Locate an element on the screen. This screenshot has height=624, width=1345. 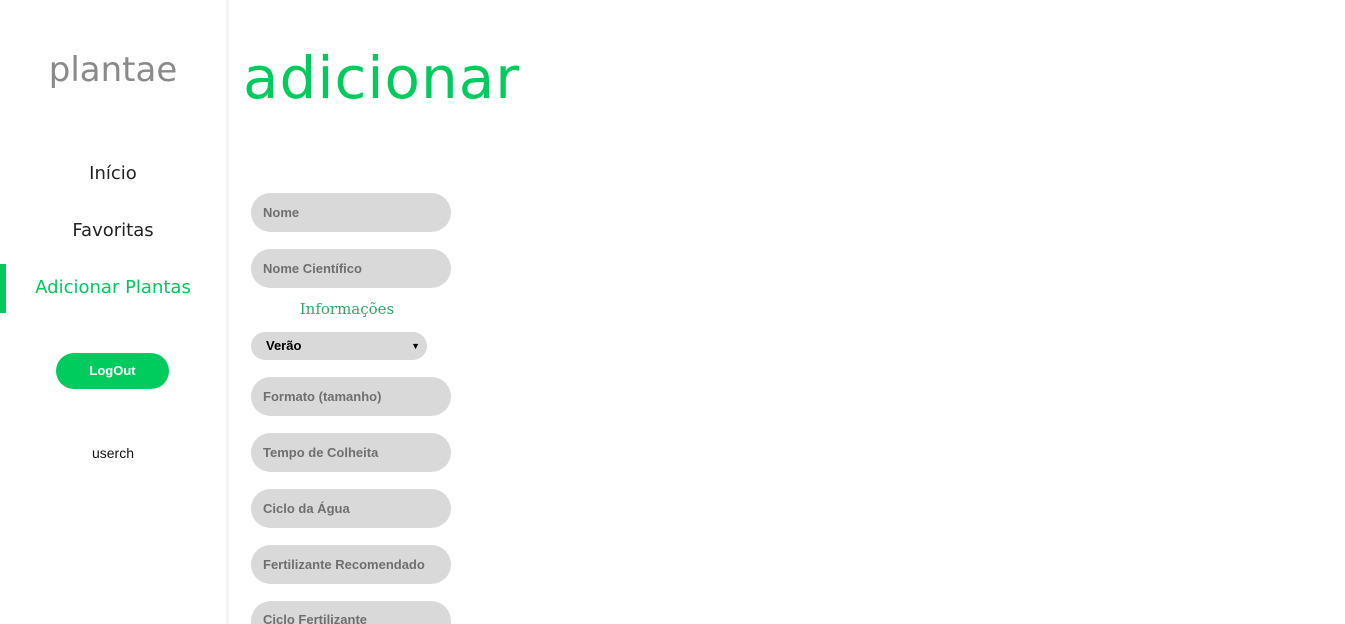
season-select: Verão ▼ is located at coordinates (339, 346).